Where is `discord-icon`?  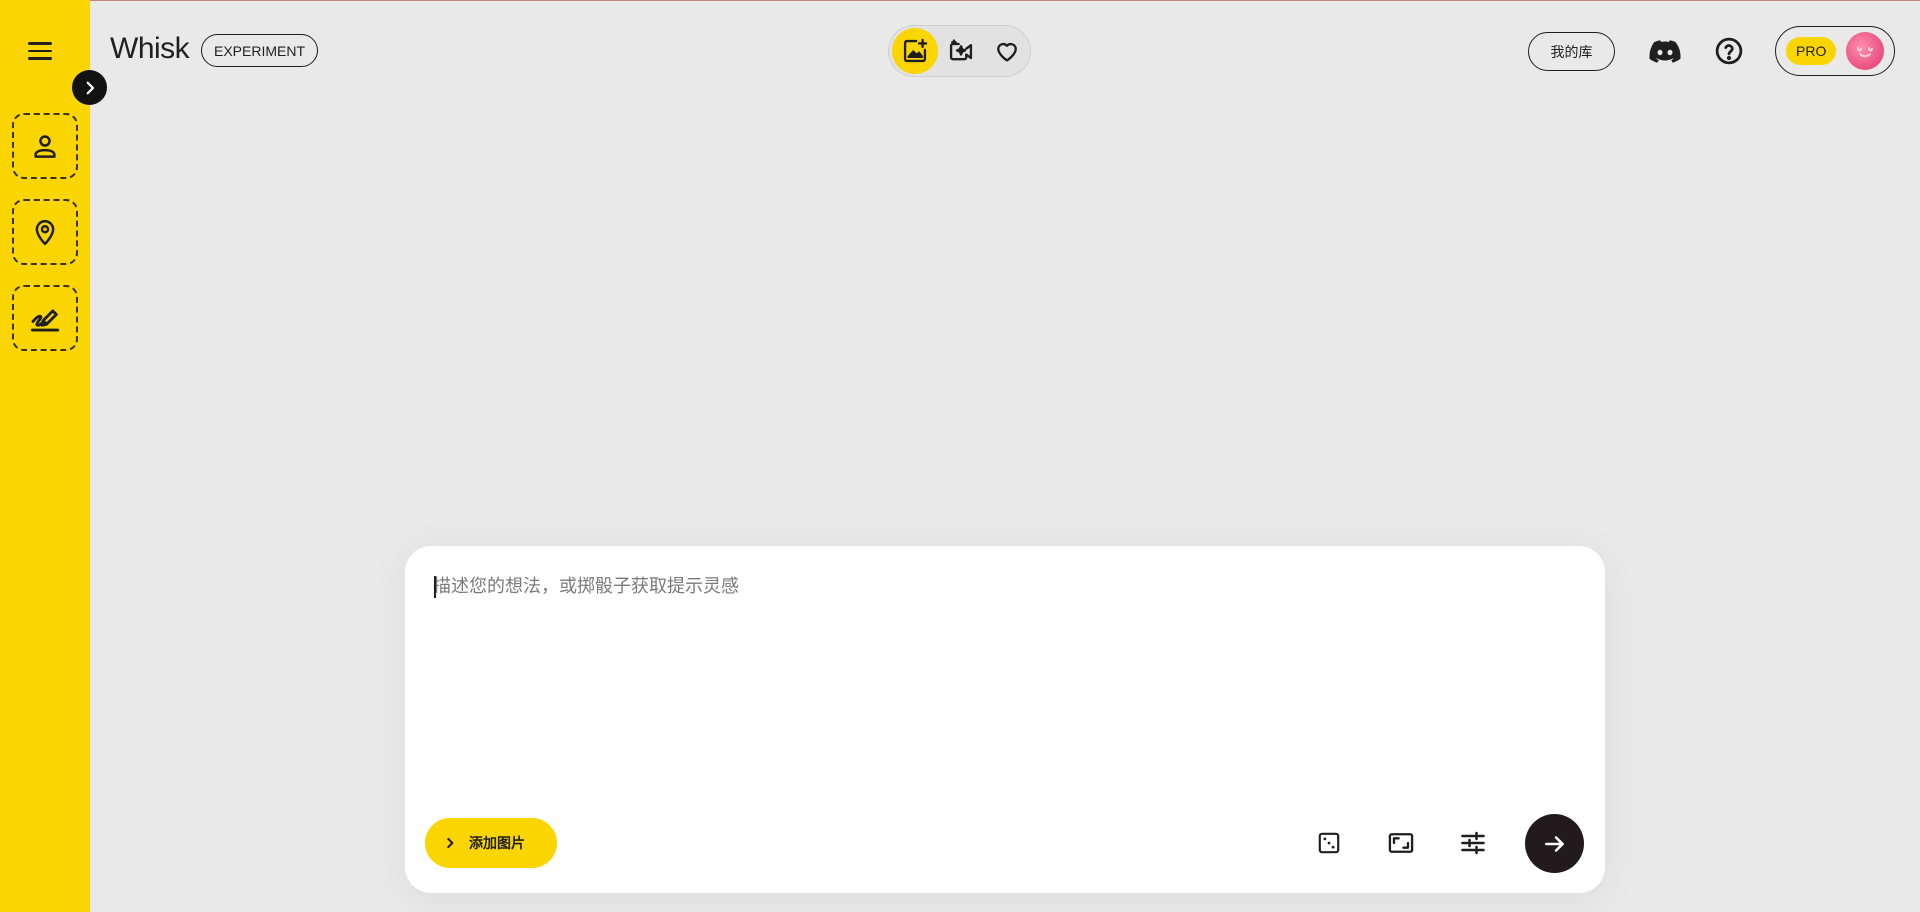
discord-icon is located at coordinates (1665, 51).